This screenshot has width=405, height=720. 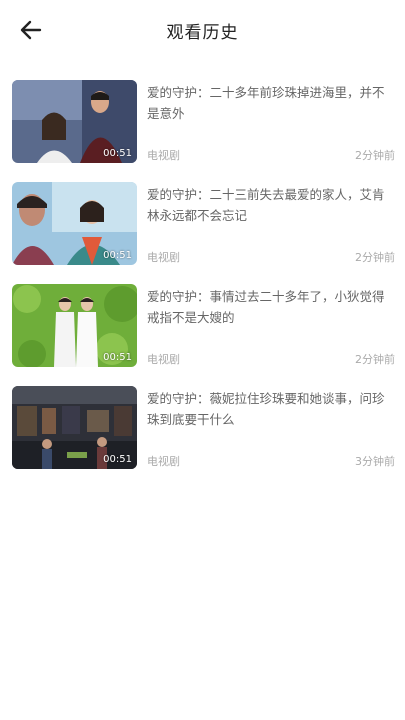 What do you see at coordinates (266, 103) in the screenshot?
I see `video-title: 爱的守护：二十多年前珍珠掉进海里，并不是意外` at bounding box center [266, 103].